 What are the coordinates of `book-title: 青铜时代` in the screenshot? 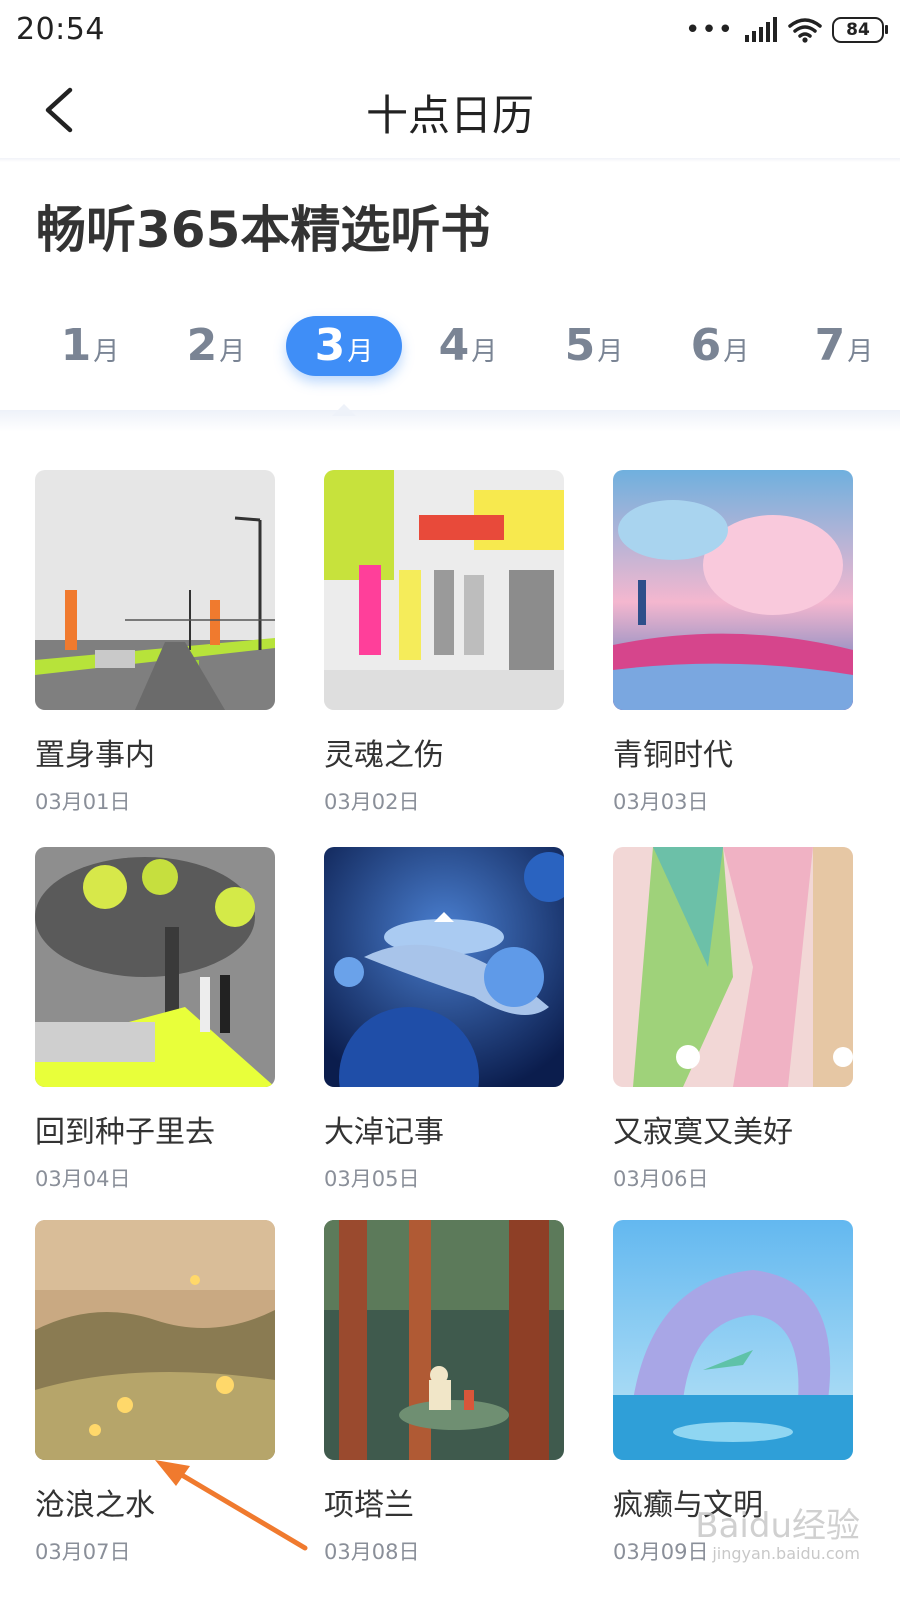 It's located at (673, 755).